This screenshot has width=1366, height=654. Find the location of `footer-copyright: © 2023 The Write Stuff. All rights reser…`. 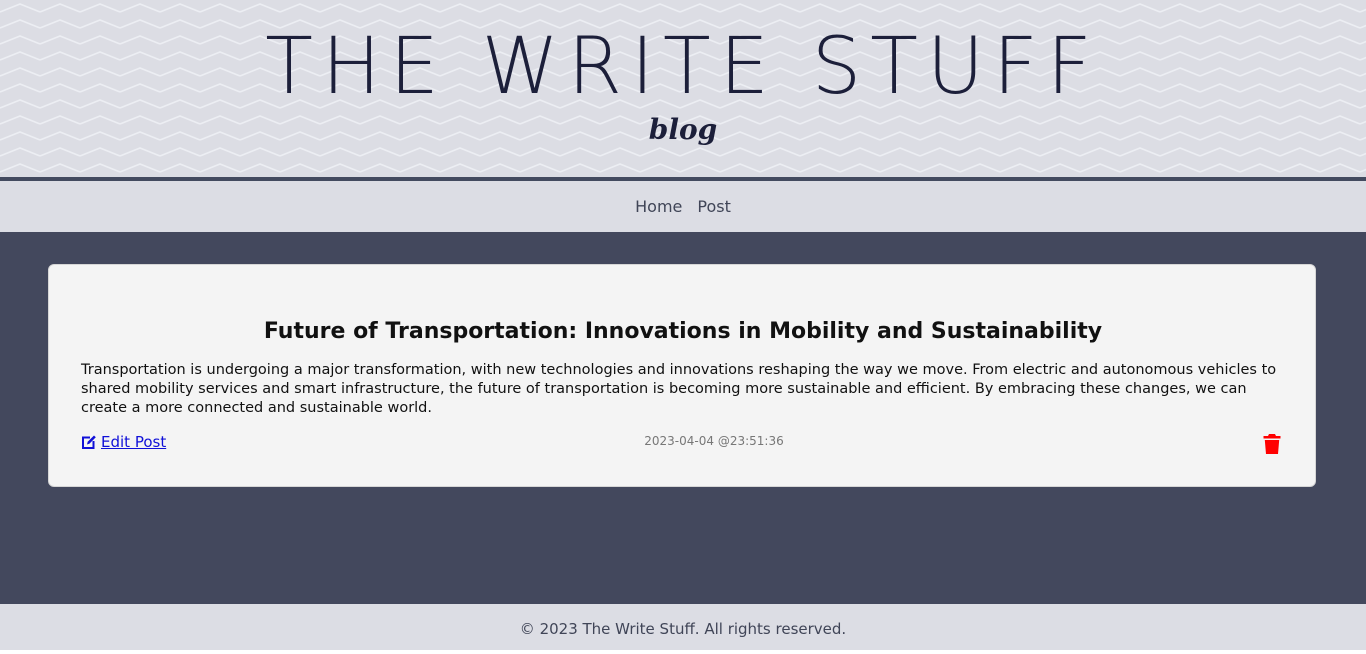

footer-copyright: © 2023 The Write Stuff. All rights reser… is located at coordinates (683, 629).